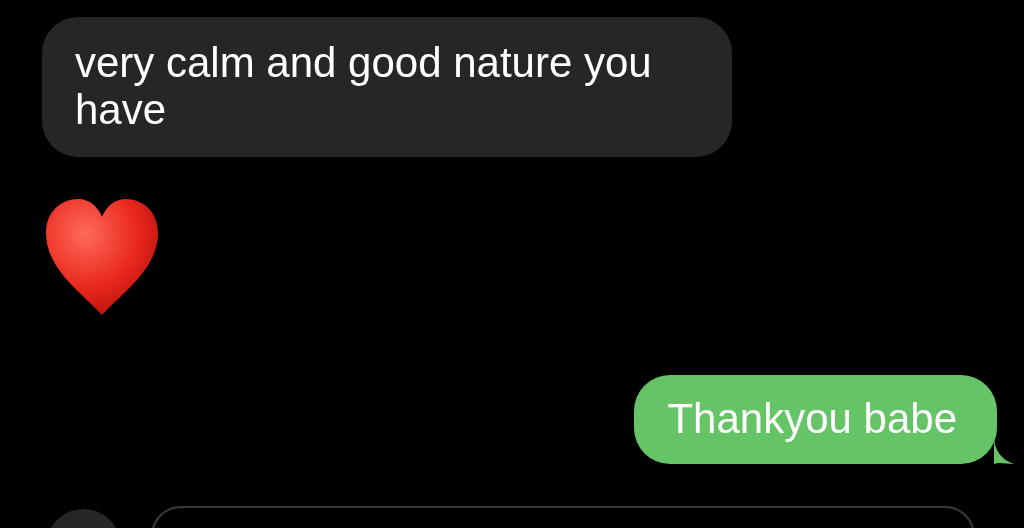  Describe the element at coordinates (1004, 452) in the screenshot. I see `bubble-tail-icon` at that location.